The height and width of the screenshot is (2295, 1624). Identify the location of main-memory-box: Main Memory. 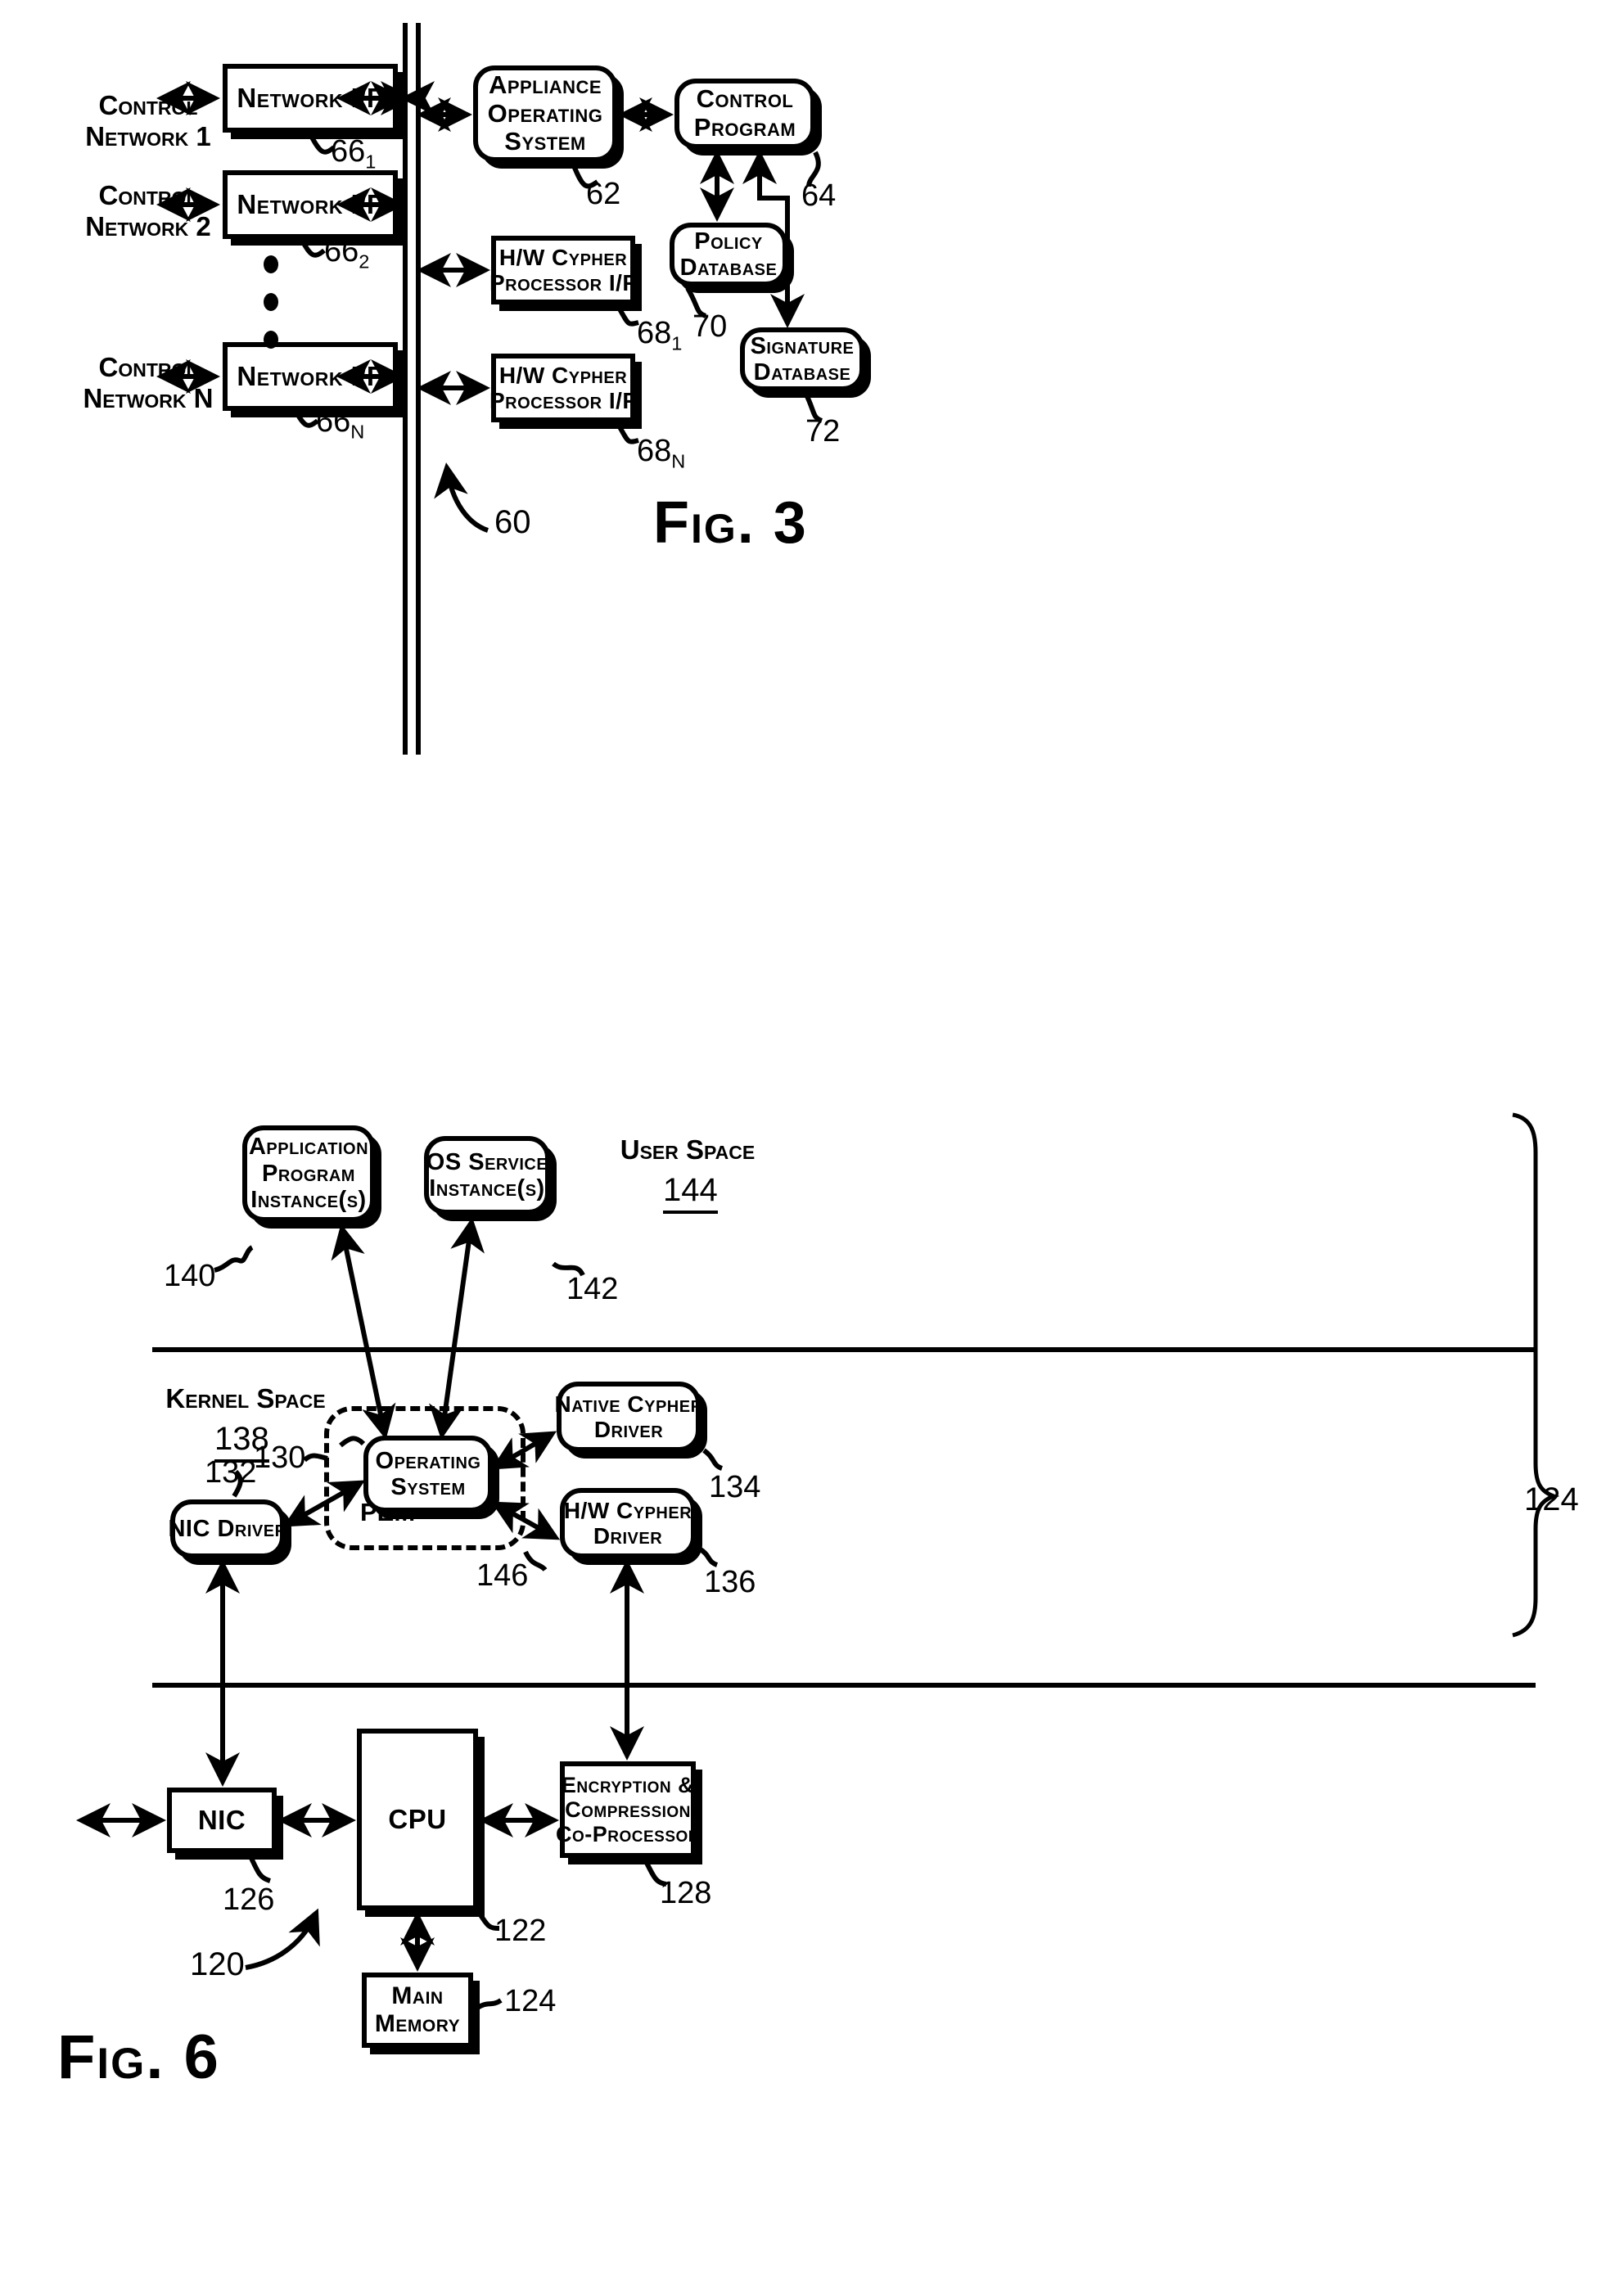
(418, 2011).